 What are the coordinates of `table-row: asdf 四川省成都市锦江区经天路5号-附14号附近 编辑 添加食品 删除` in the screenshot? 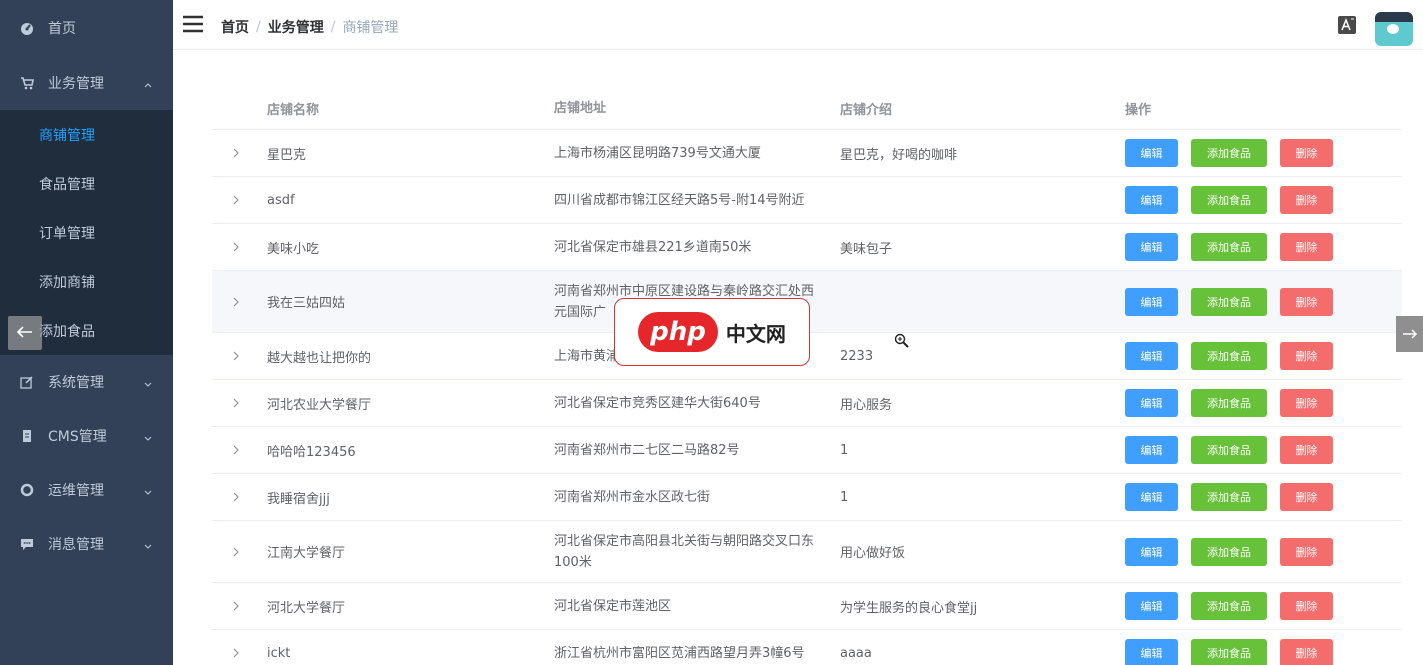 It's located at (807, 200).